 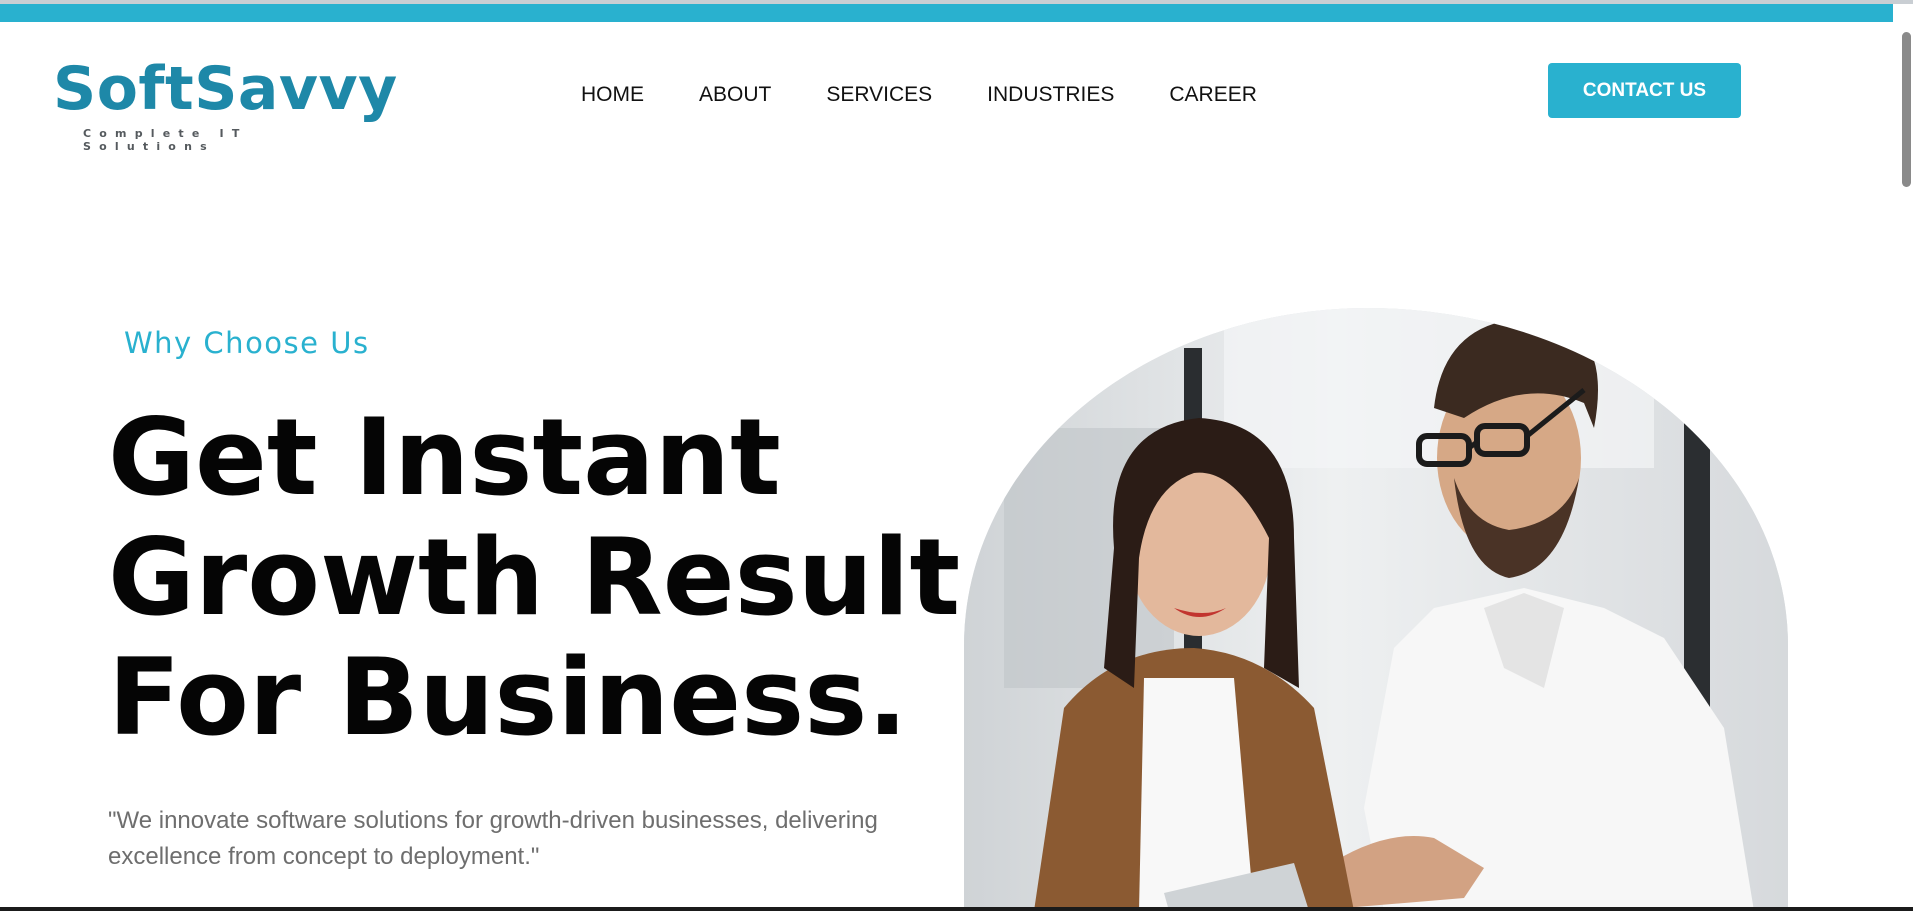 What do you see at coordinates (1050, 95) in the screenshot?
I see `nav-item-industries: INDUSTRIES` at bounding box center [1050, 95].